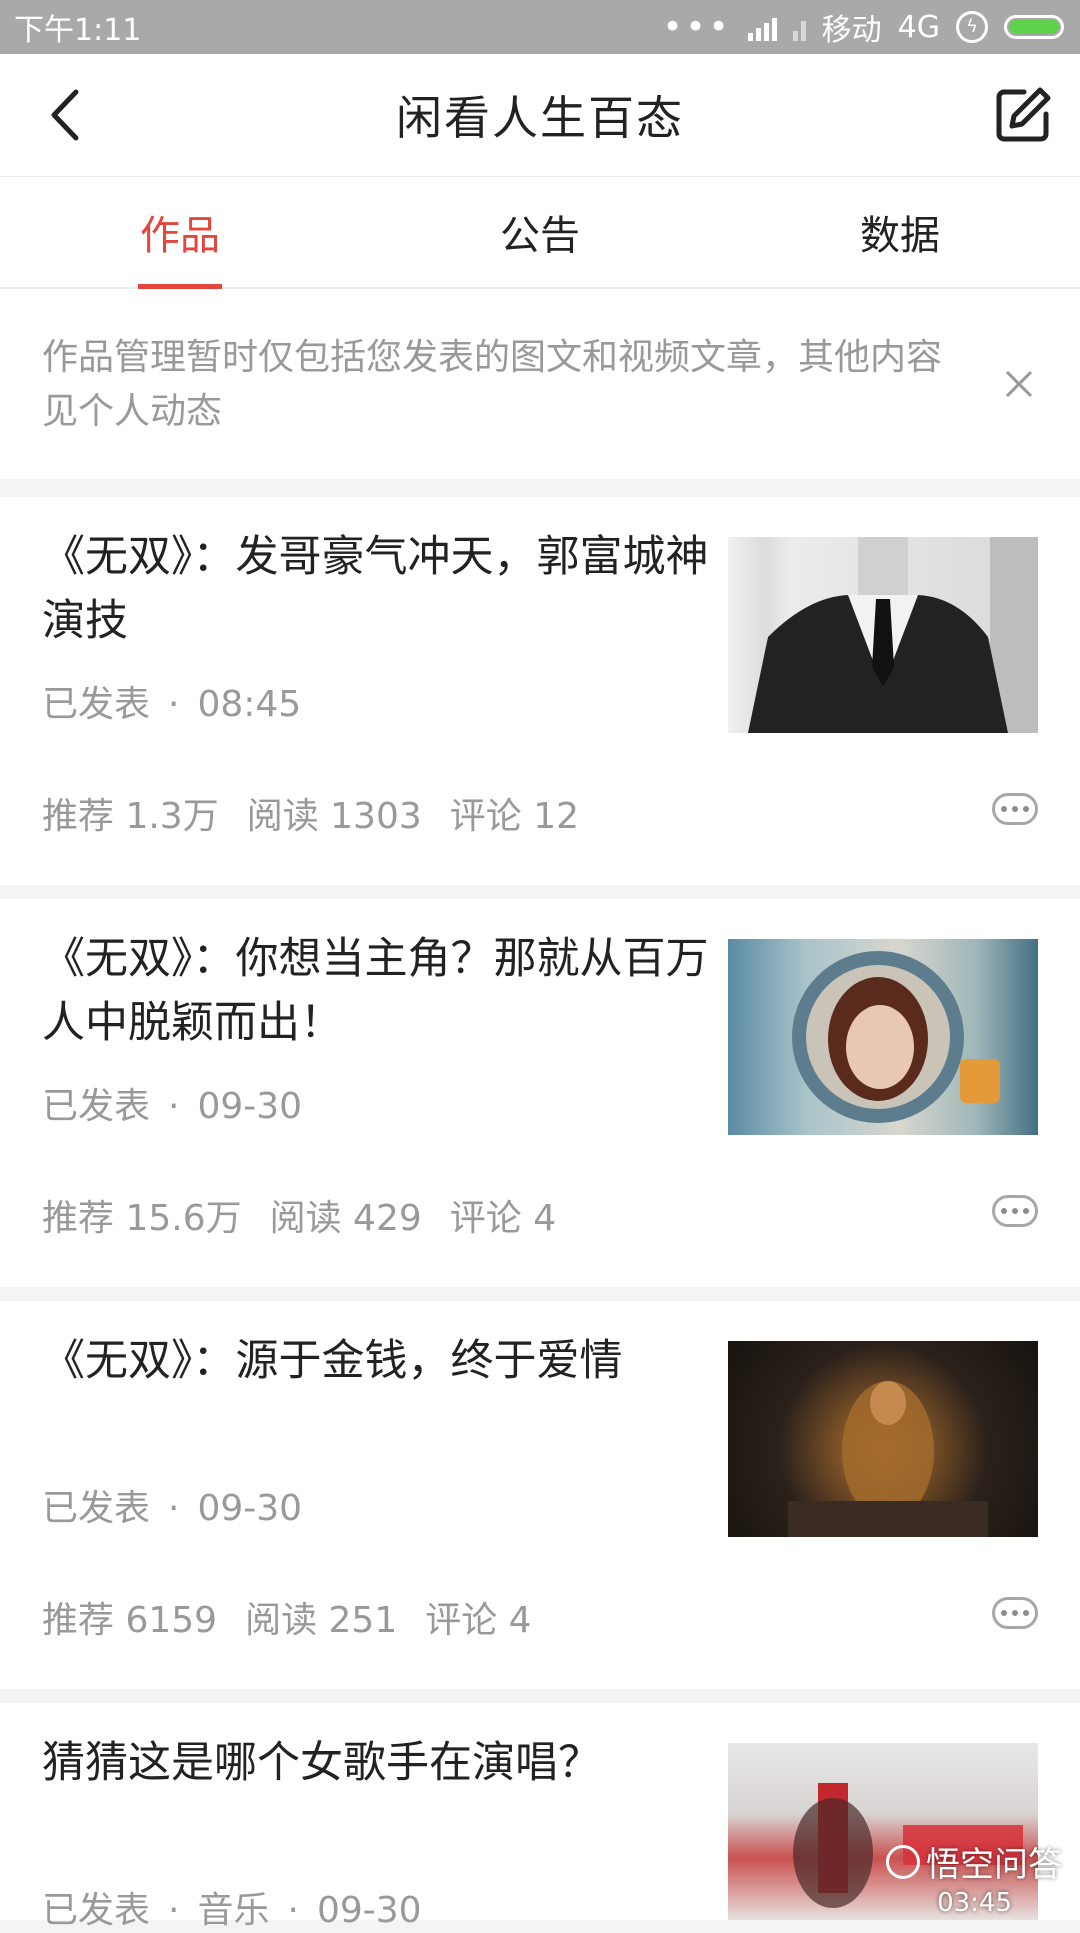 This screenshot has height=1933, width=1080. I want to click on stat-comment: 评论 12, so click(514, 816).